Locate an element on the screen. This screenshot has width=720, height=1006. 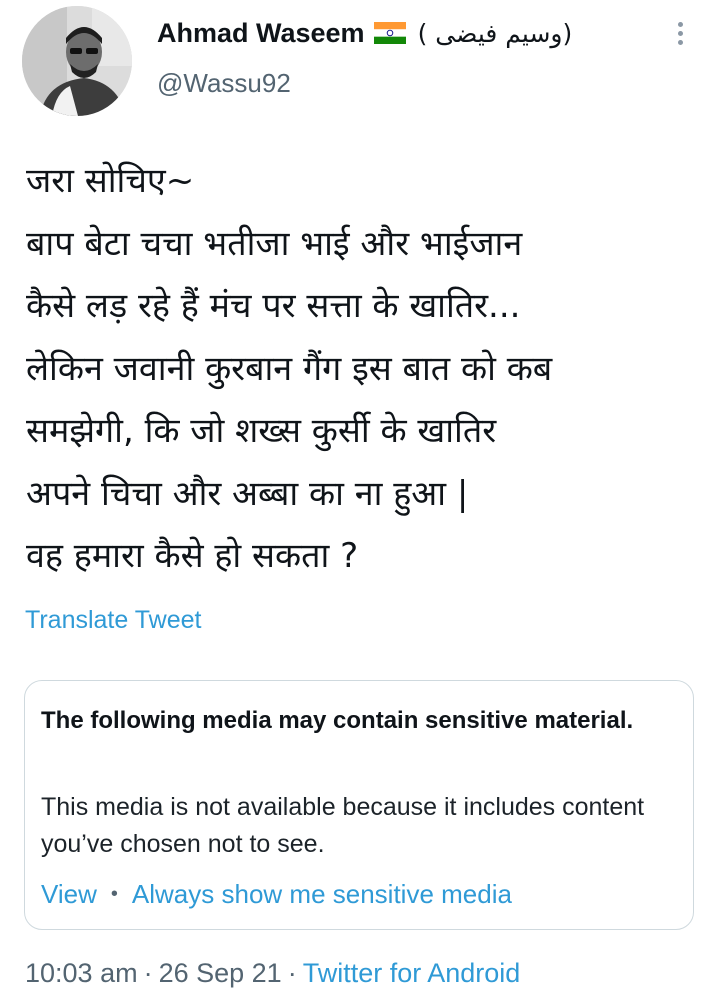
tweet-meta: 10:03 am · 26 Sep 21 · Twitter for Android is located at coordinates (272, 973).